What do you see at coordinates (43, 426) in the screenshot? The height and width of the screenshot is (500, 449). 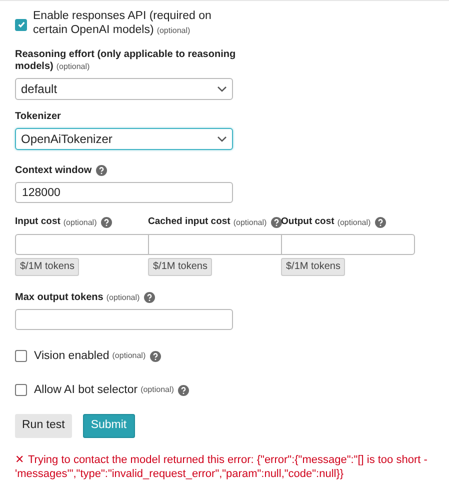 I see `run-test-button: Run test` at bounding box center [43, 426].